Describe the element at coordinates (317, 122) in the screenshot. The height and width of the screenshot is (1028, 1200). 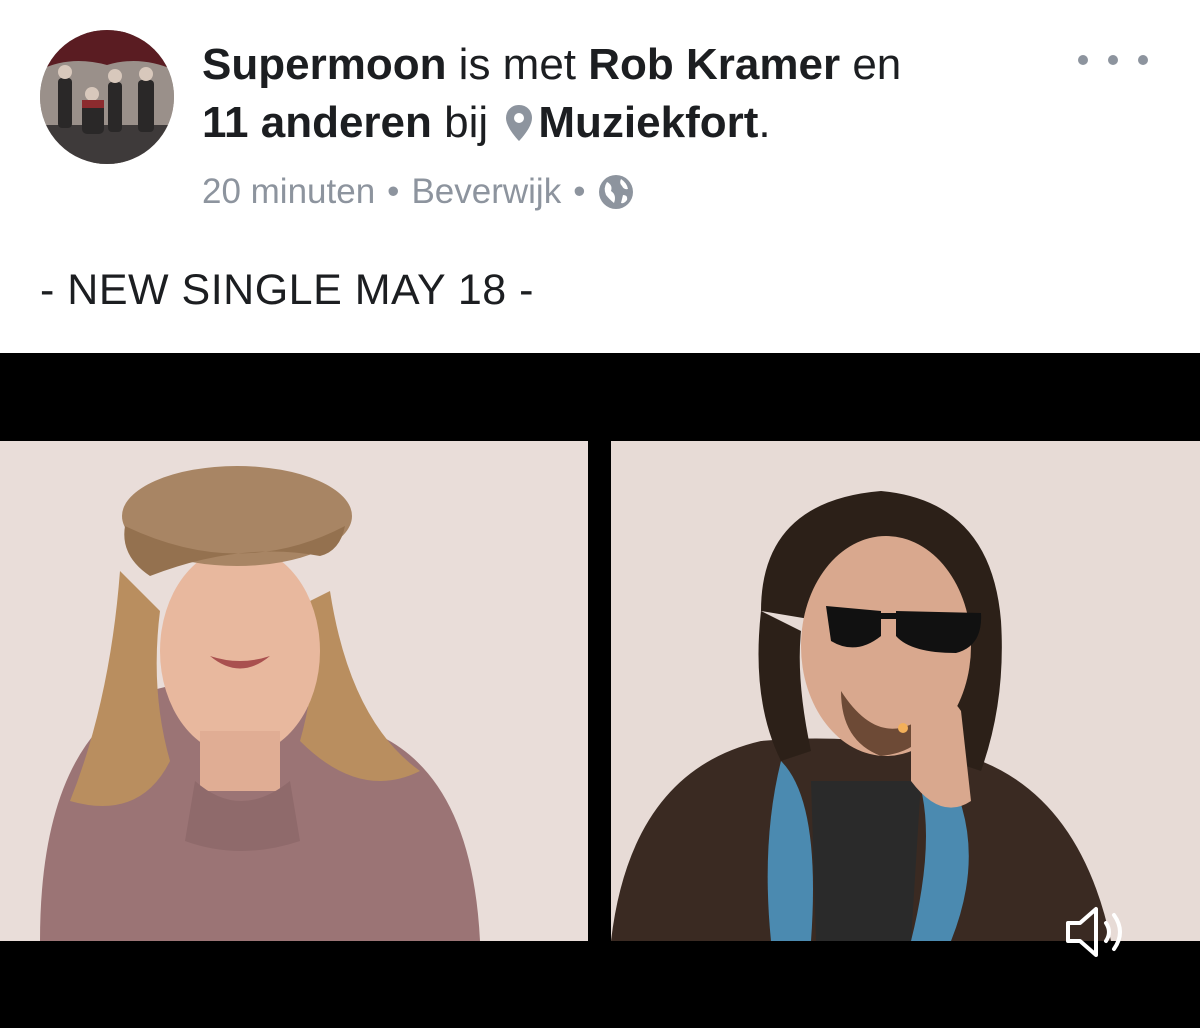
I see `others-link: 11 anderen` at that location.